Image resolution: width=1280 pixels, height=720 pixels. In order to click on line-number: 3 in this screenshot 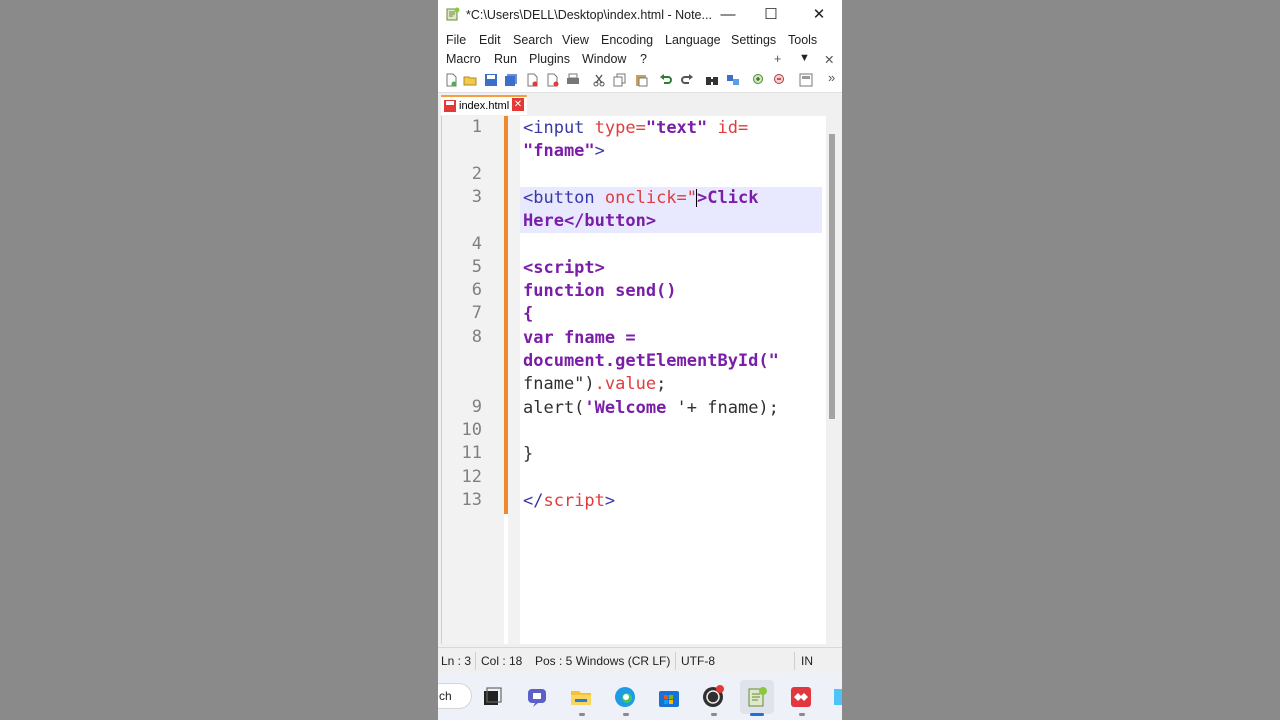, I will do `click(476, 196)`.